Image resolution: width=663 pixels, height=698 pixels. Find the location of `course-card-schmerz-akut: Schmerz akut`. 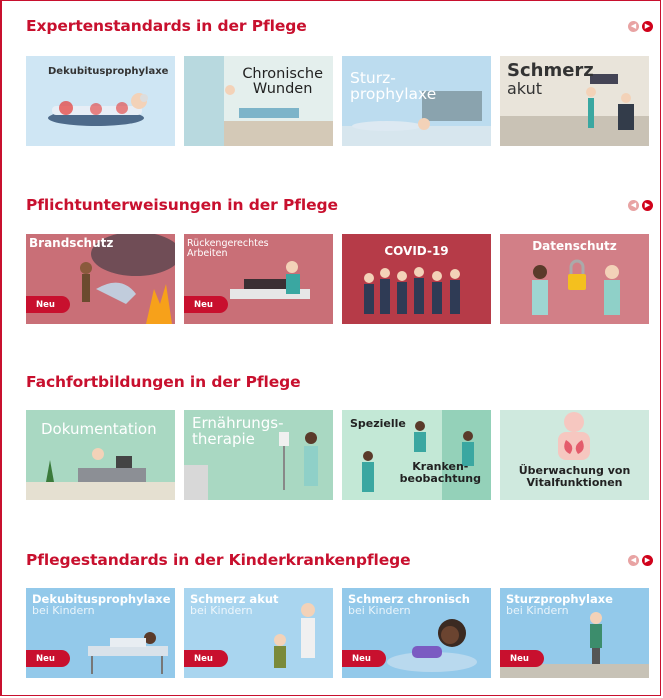

course-card-schmerz-akut: Schmerz akut is located at coordinates (574, 101).